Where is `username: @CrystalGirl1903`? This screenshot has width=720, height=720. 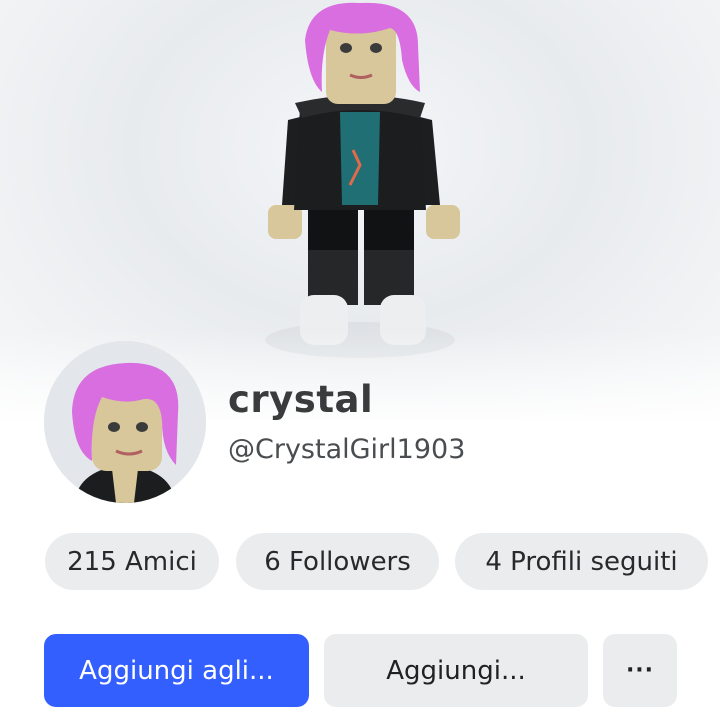 username: @CrystalGirl1903 is located at coordinates (347, 449).